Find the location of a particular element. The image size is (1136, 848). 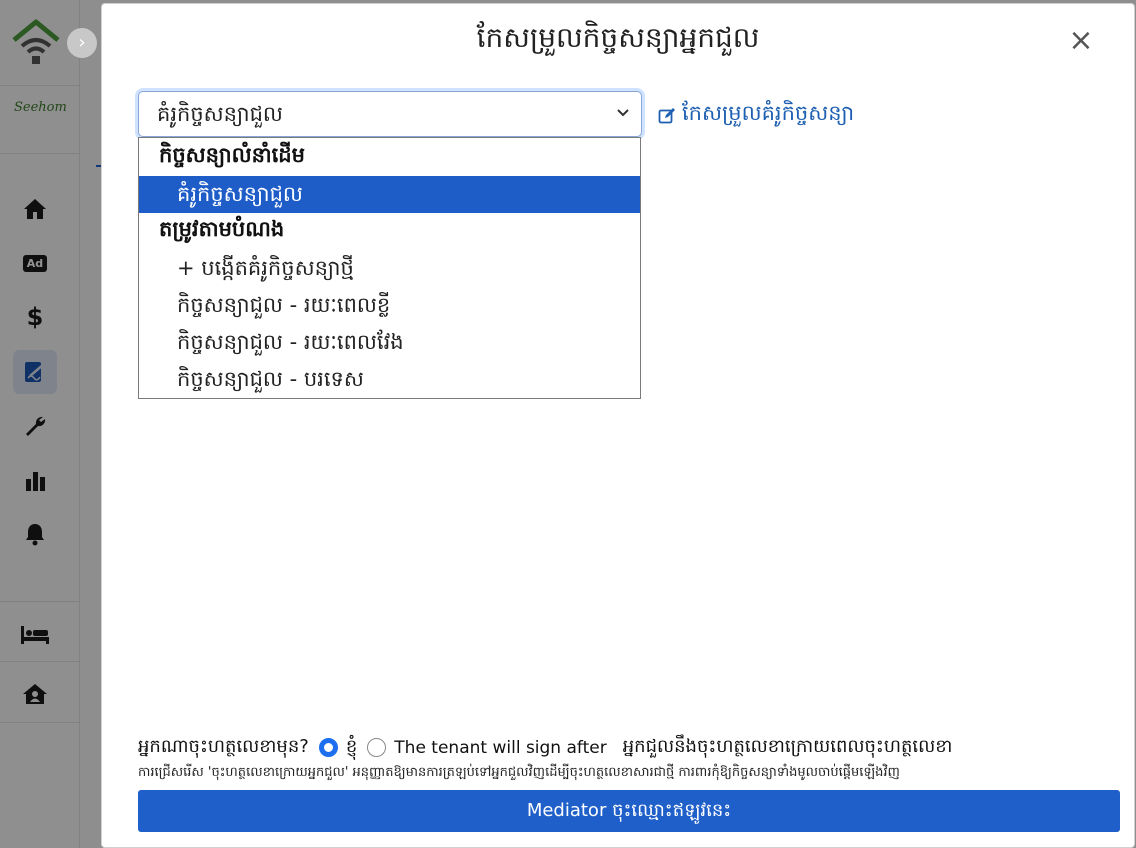

register-now-button: Mediator ចុះឈ្មោះឥឡូវនេះ is located at coordinates (629, 811).